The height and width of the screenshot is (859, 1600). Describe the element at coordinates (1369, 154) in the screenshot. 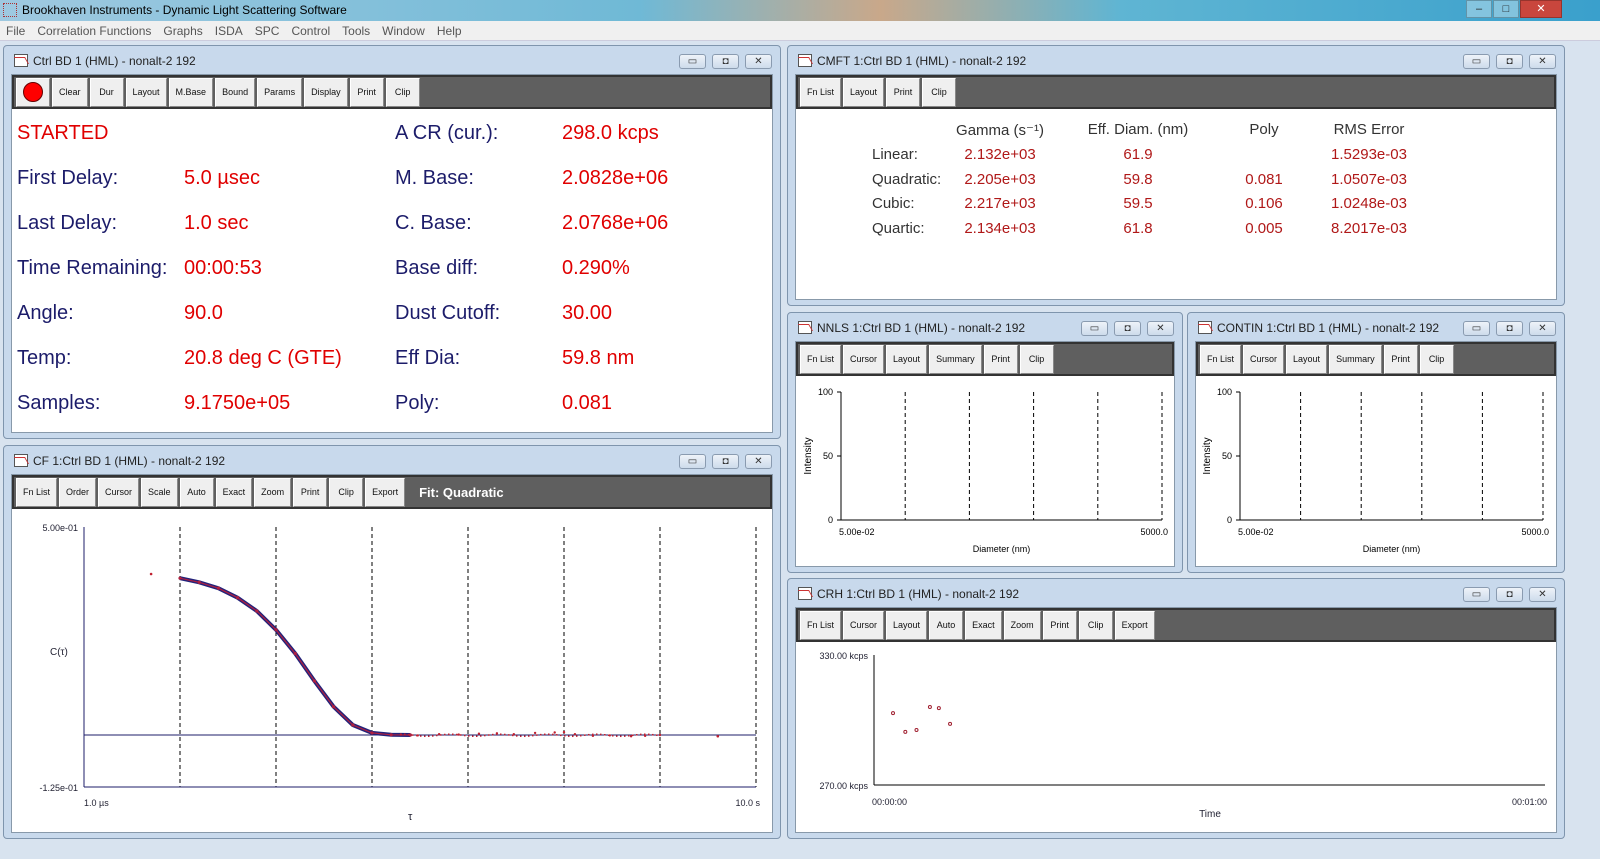

I see `cmft-cell: 1.5293e-03` at that location.